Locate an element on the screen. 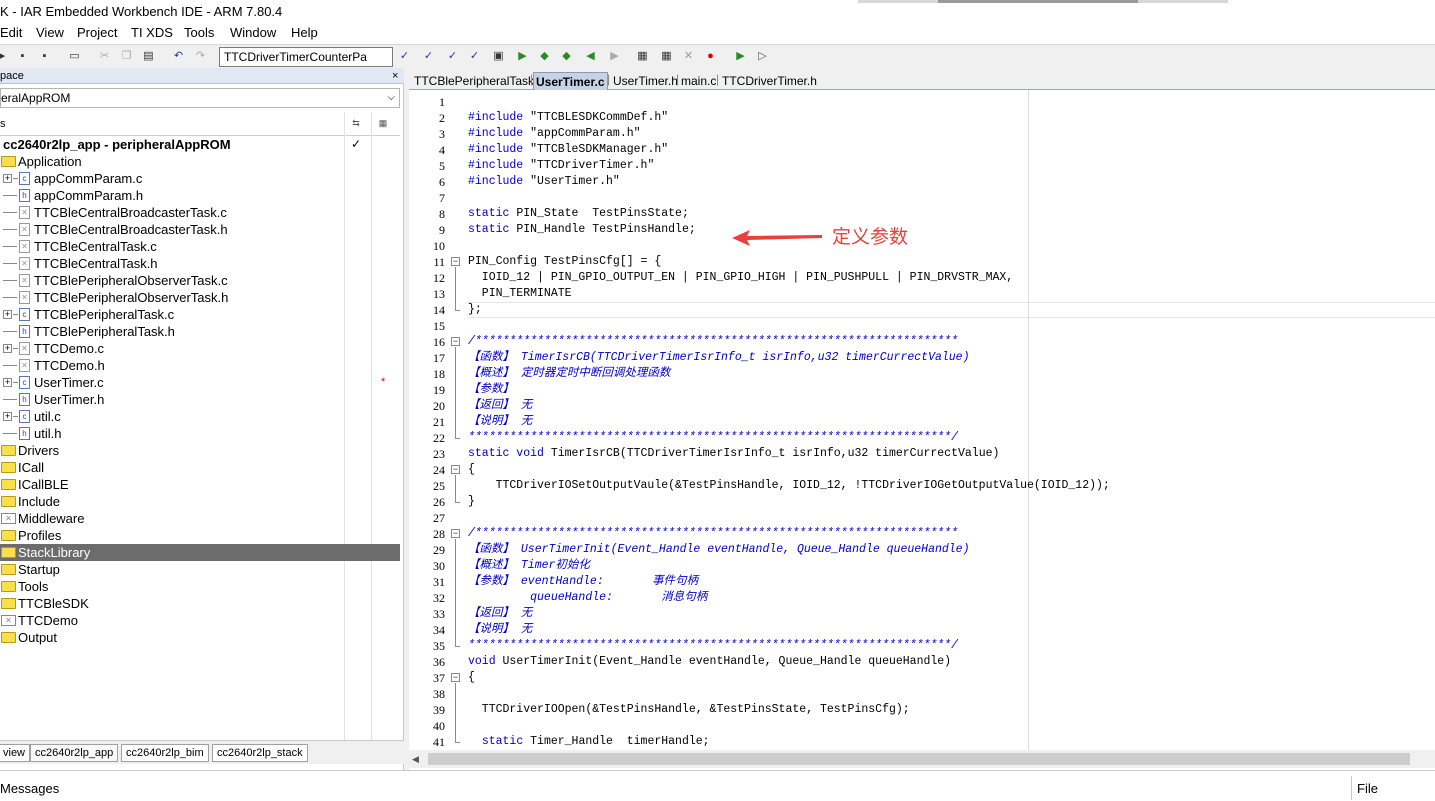 This screenshot has height=801, width=1435. tree-folder: ICall is located at coordinates (200, 467).